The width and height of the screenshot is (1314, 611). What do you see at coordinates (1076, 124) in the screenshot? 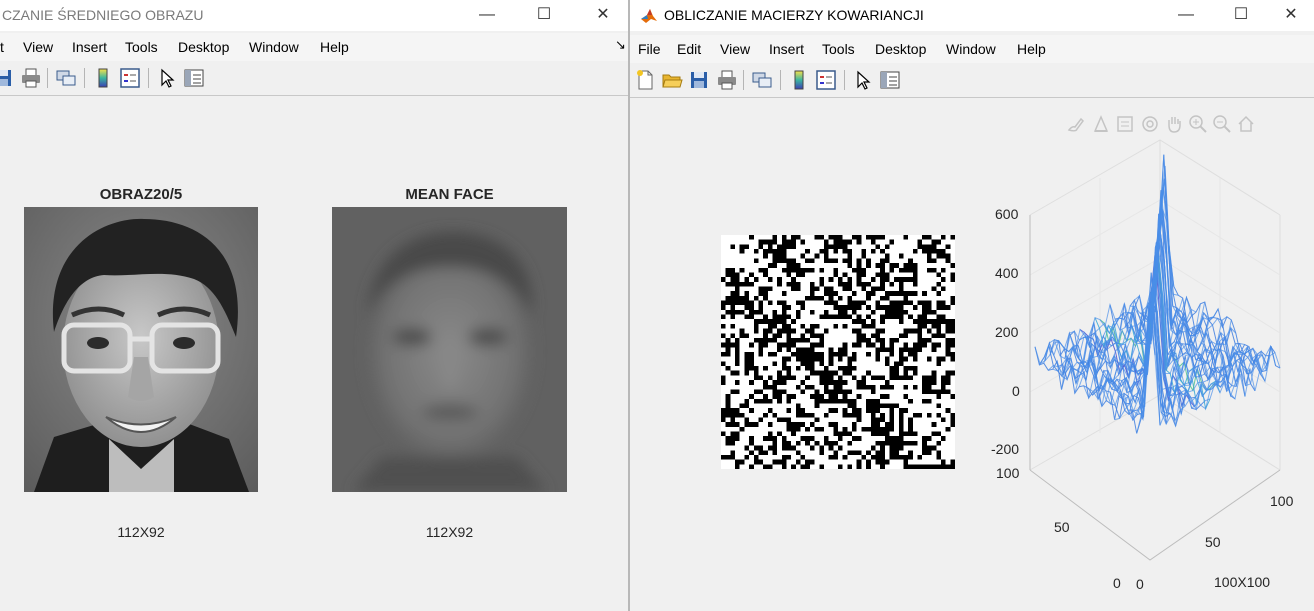
I see `brush-icon` at bounding box center [1076, 124].